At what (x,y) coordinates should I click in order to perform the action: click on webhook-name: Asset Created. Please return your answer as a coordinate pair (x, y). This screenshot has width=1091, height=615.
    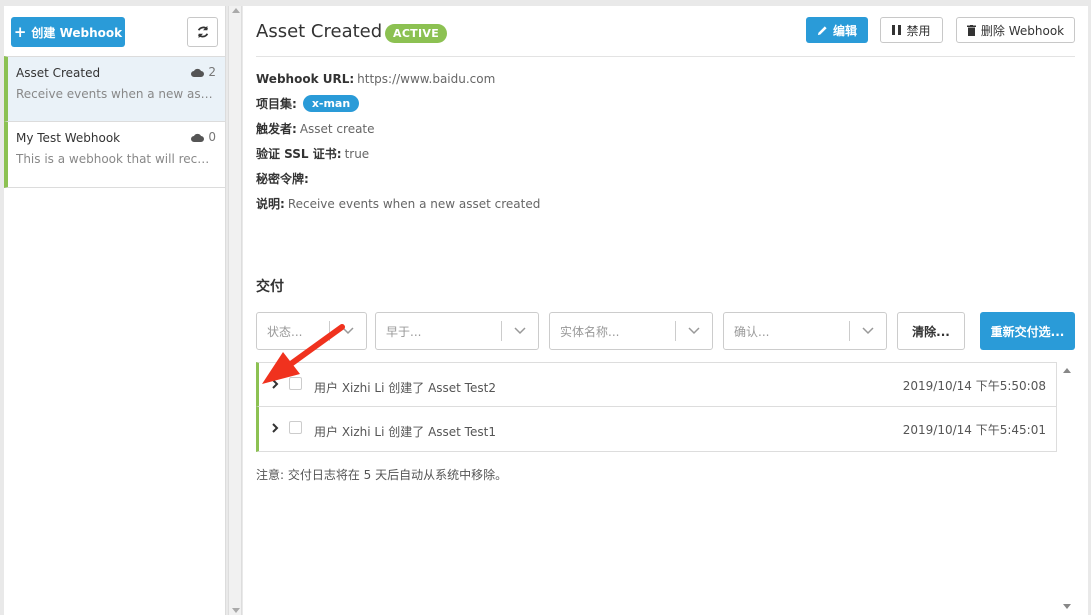
    Looking at the image, I should click on (58, 73).